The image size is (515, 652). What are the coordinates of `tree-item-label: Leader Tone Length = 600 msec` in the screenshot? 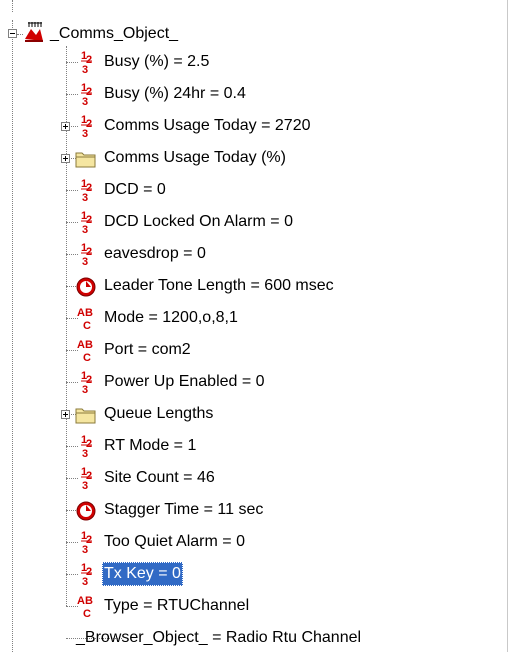 It's located at (219, 285).